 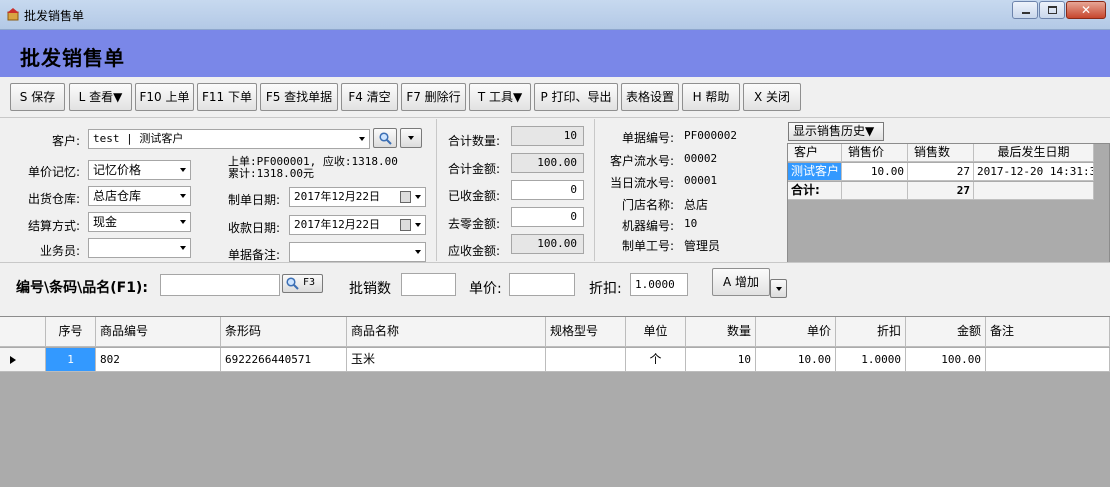 I want to click on history-total-qty: 27, so click(x=941, y=191).